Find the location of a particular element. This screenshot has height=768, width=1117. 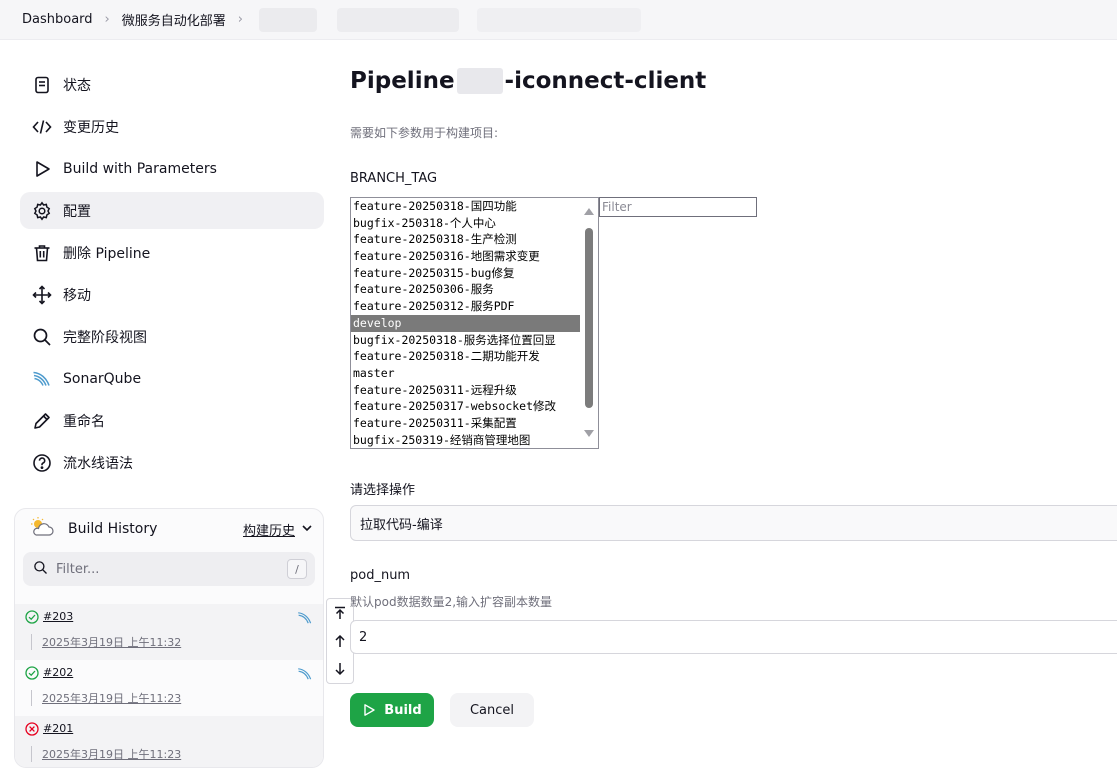

sidebar-item-label: 重命名 is located at coordinates (84, 421).